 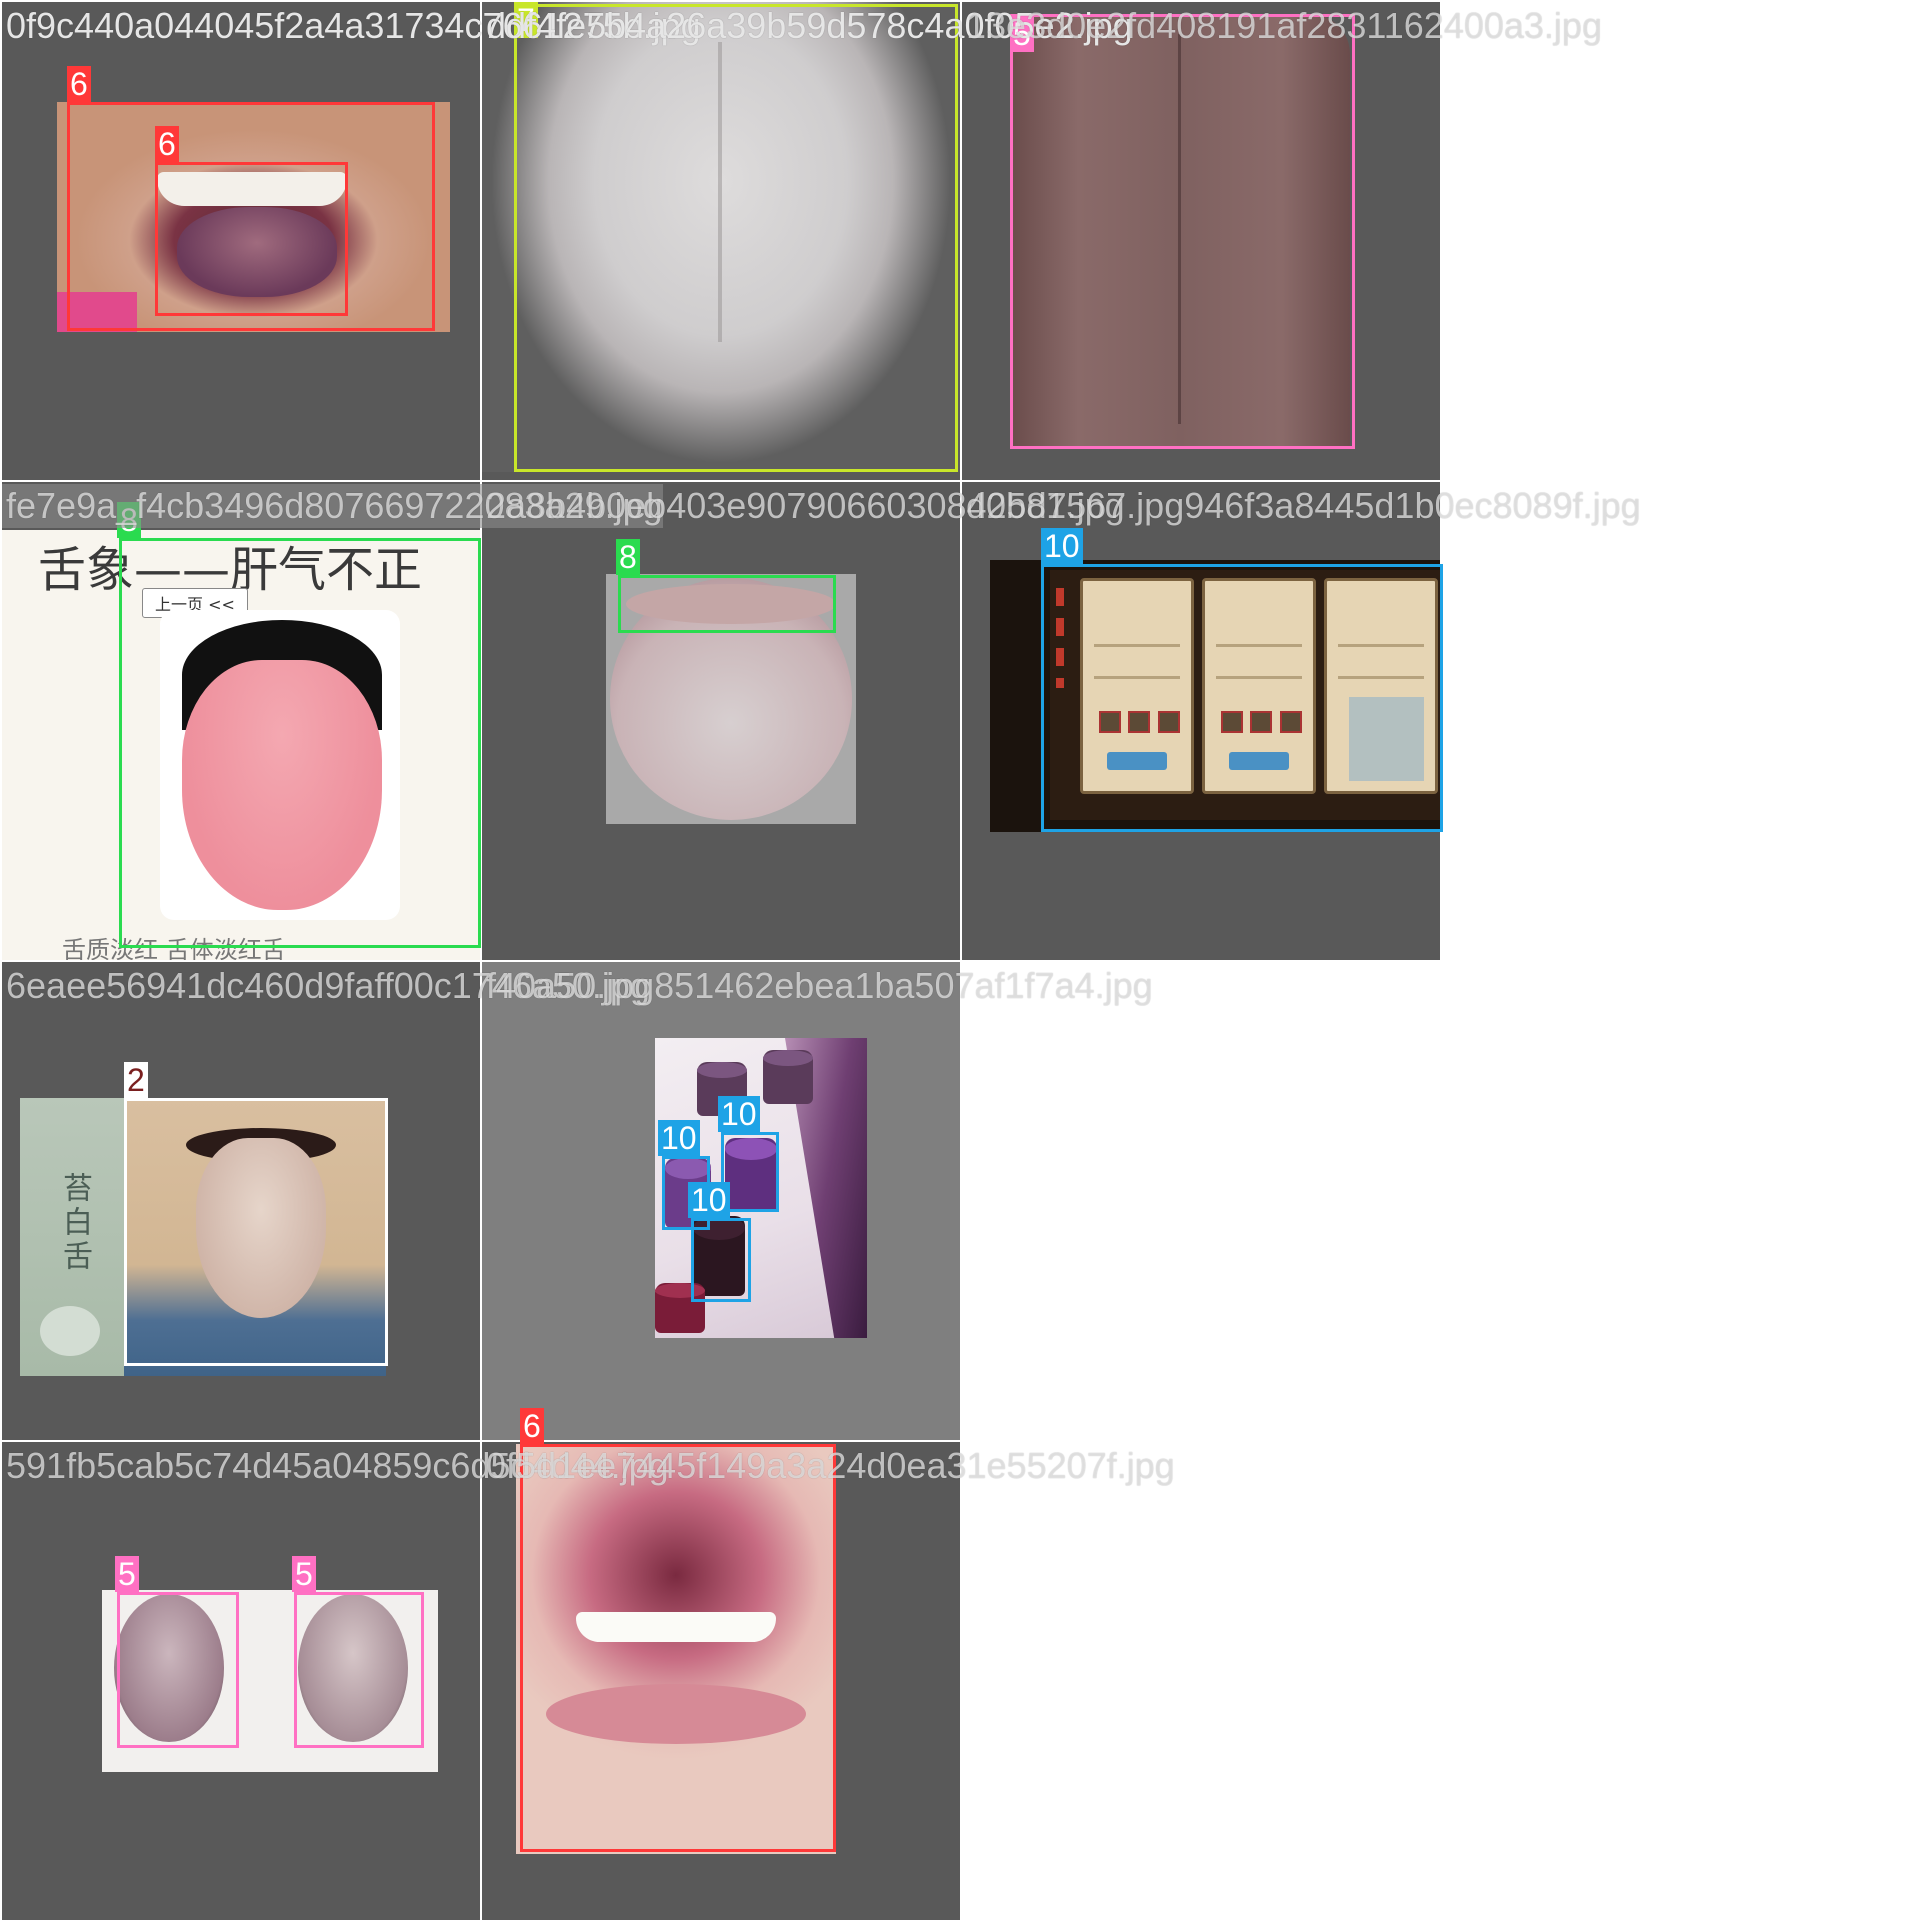 What do you see at coordinates (819, 985) in the screenshot?
I see `tile-filename: f40a50.jpg851462ebea1ba507af1f7a4.jpg` at bounding box center [819, 985].